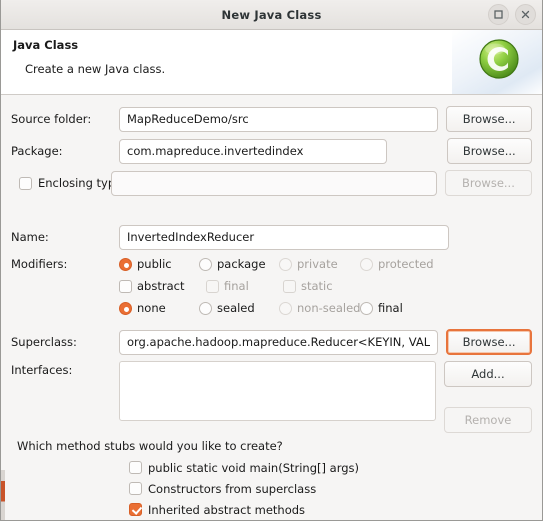 The height and width of the screenshot is (521, 543). What do you see at coordinates (30, 237) in the screenshot?
I see `name-label: Name:` at bounding box center [30, 237].